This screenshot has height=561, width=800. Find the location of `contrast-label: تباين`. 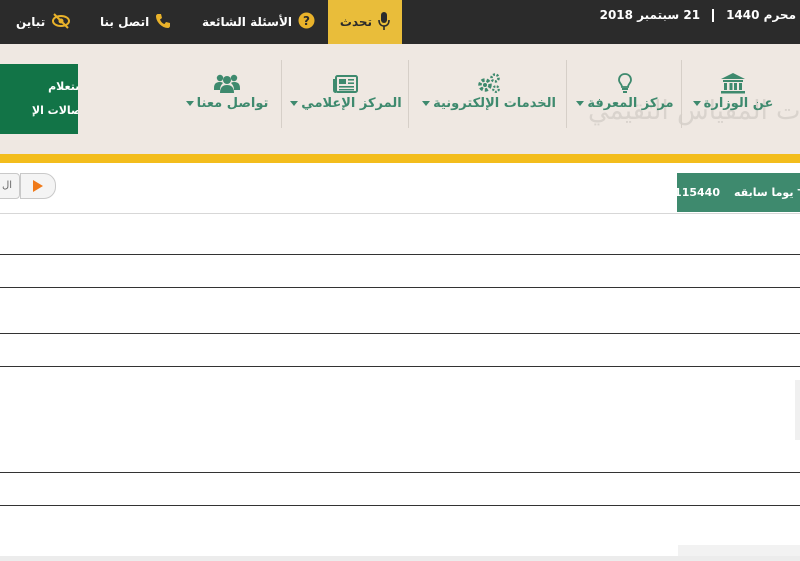

contrast-label: تباين is located at coordinates (31, 22).